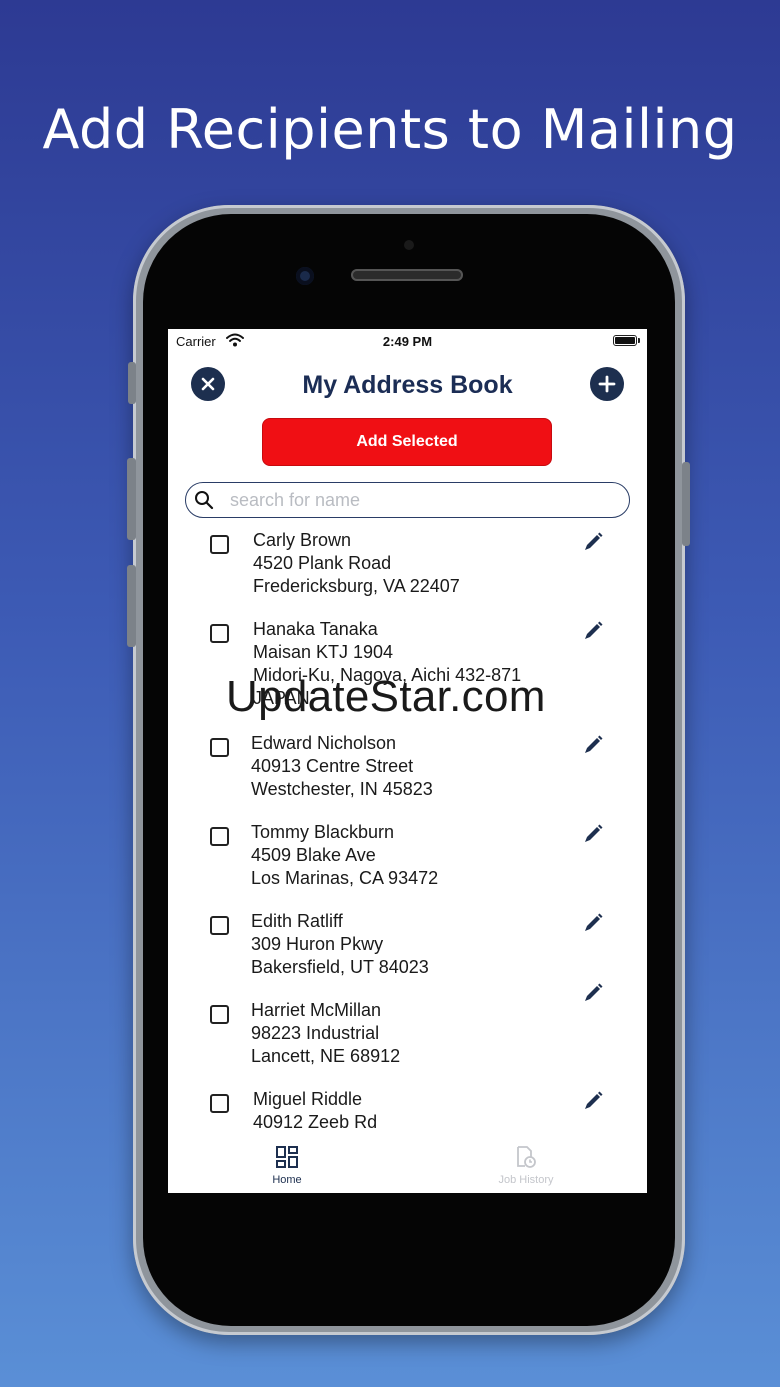 The image size is (780, 1387). Describe the element at coordinates (407, 442) in the screenshot. I see `add-selected-button: Add Selected` at that location.